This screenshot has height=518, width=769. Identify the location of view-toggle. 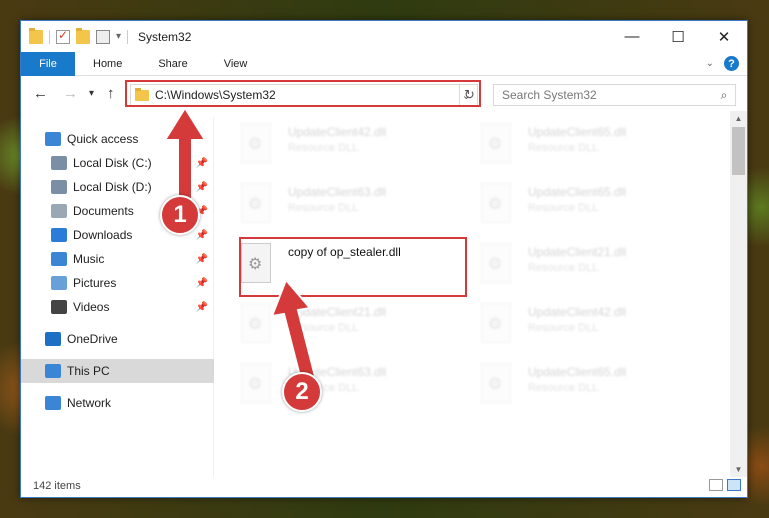
(725, 485).